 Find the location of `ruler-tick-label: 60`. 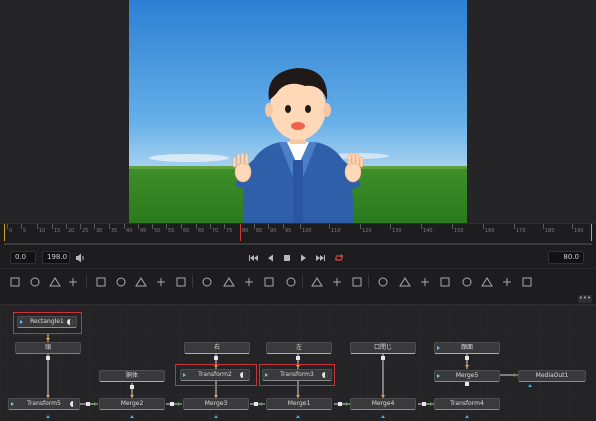

ruler-tick-label: 60 is located at coordinates (186, 231).